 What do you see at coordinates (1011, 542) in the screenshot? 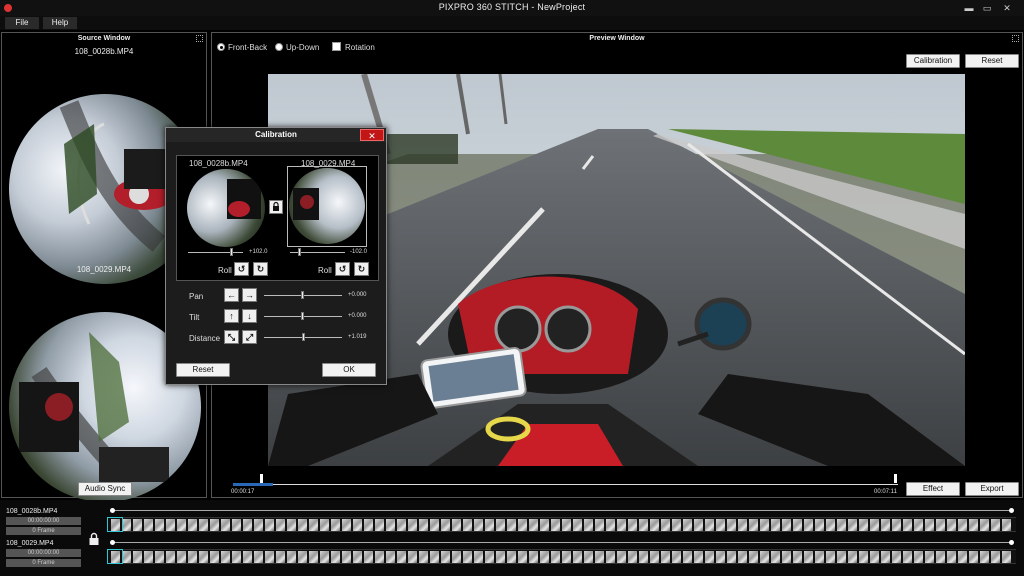
I see `track-2-end-knob` at bounding box center [1011, 542].